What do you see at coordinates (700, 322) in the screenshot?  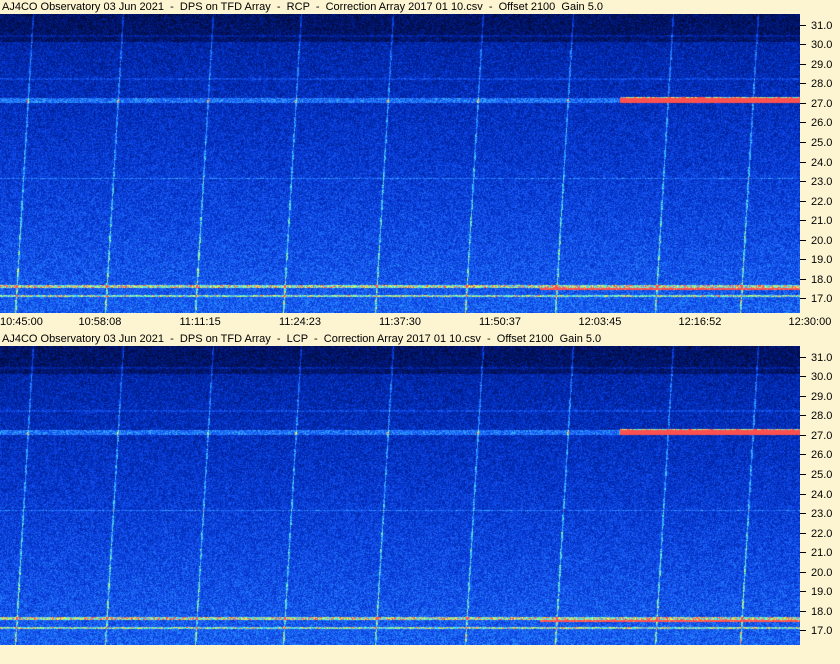 I see `time-tick-label: 12:16:52` at bounding box center [700, 322].